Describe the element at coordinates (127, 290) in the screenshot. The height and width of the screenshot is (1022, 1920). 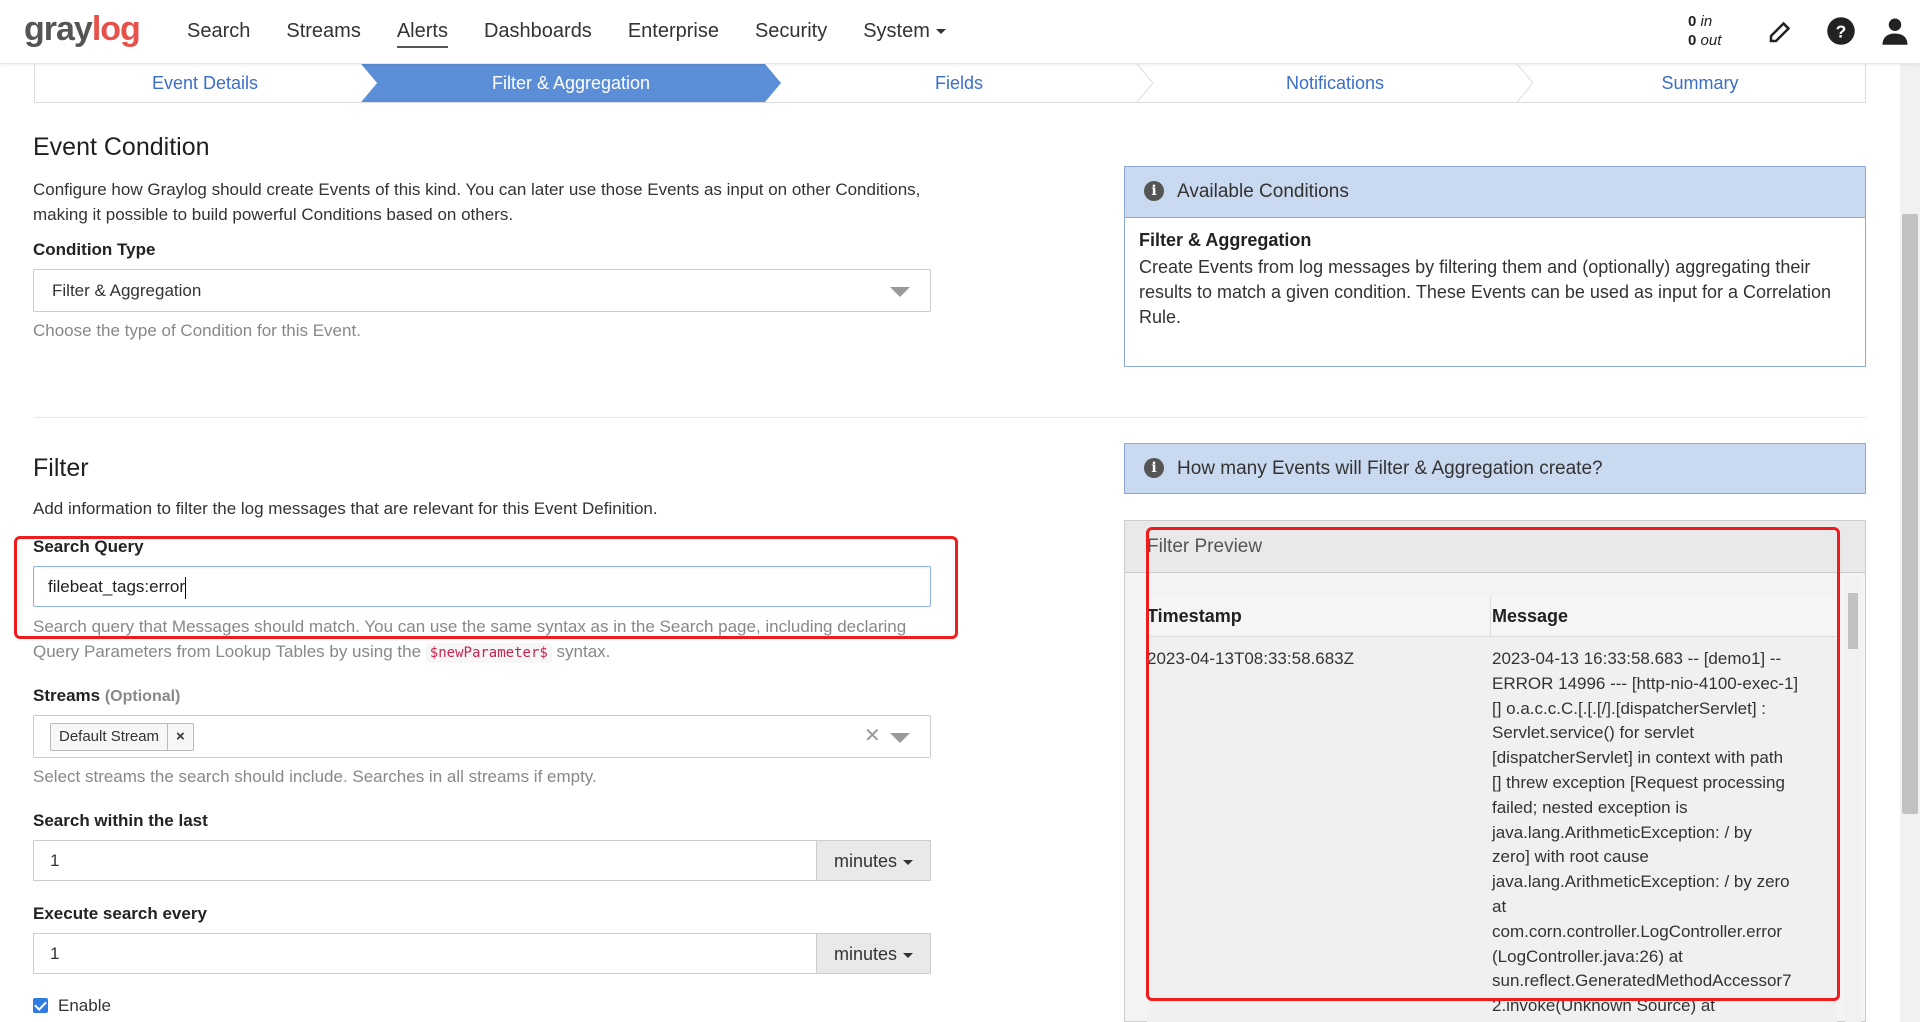
I see `condition-type-value: Filter & Aggregation` at that location.